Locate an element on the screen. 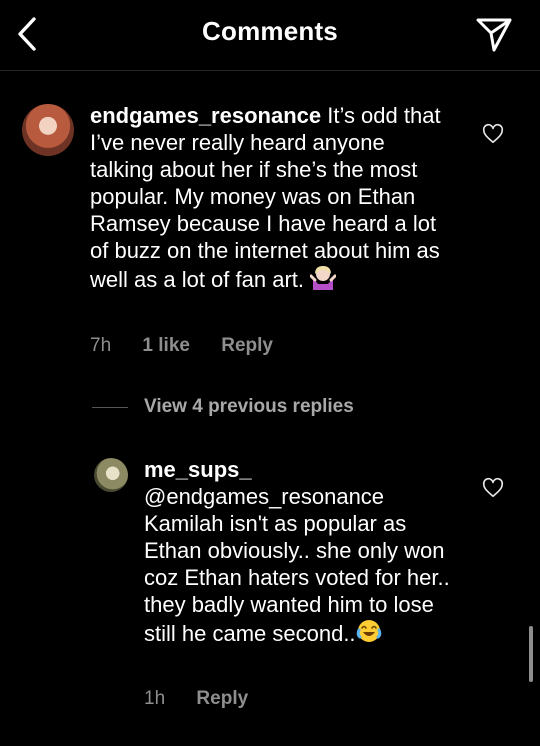 The image size is (540, 746). send-icon is located at coordinates (494, 35).